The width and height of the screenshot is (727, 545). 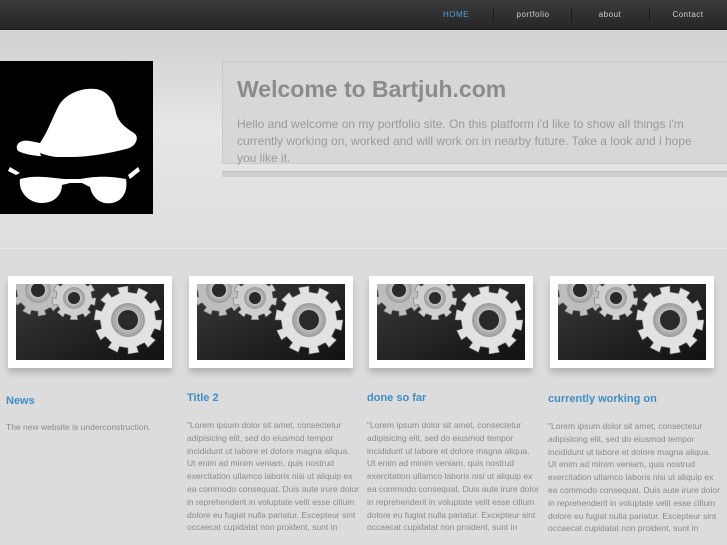 What do you see at coordinates (688, 15) in the screenshot?
I see `nav-item-contact: Contact` at bounding box center [688, 15].